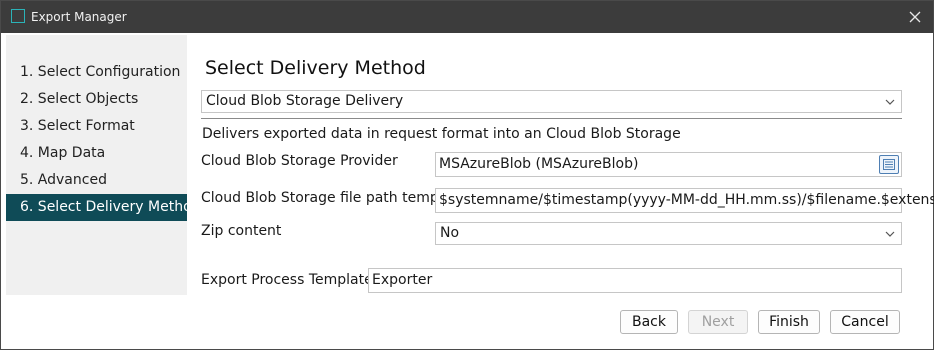 This screenshot has width=934, height=350. Describe the element at coordinates (299, 161) in the screenshot. I see `provider-label: Cloud Blob Storage Provider` at that location.